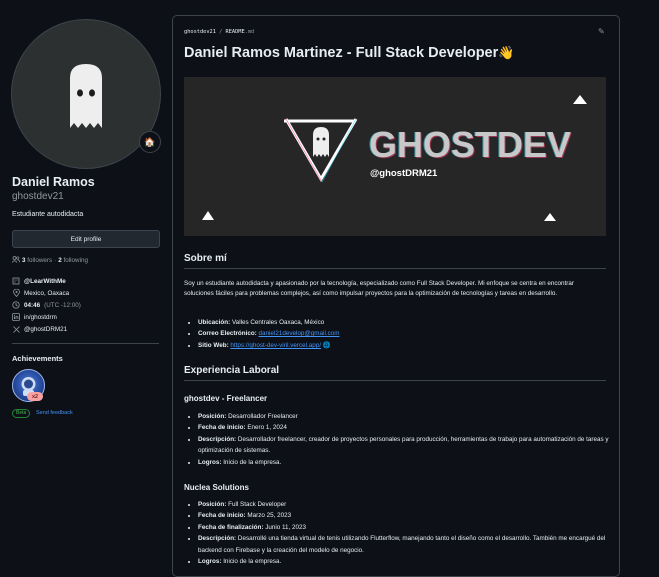 This screenshot has width=659, height=577. I want to click on profile-bio: Estudiante autodidacta, so click(48, 214).